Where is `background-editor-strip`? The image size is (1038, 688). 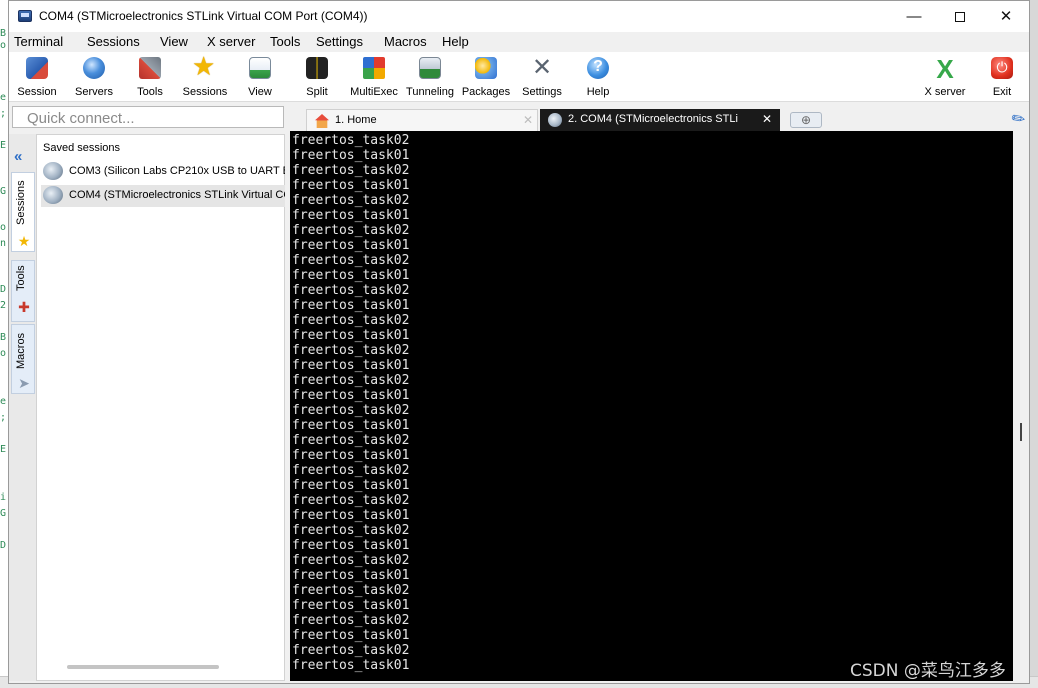 background-editor-strip is located at coordinates (4, 344).